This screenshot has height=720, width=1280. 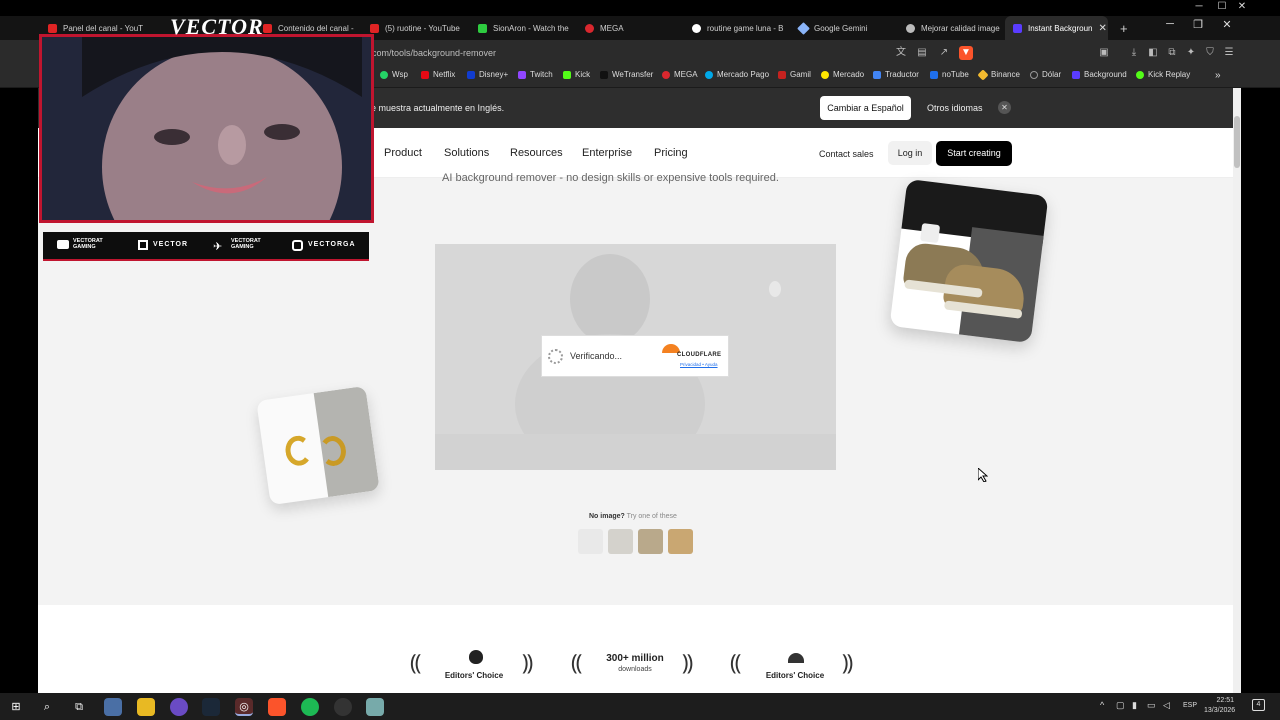 I want to click on other-languages-button: Otros idiomas, so click(x=955, y=108).